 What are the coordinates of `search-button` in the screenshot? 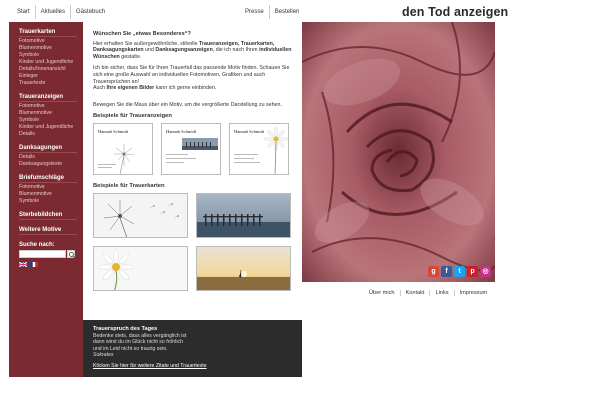 It's located at (71, 254).